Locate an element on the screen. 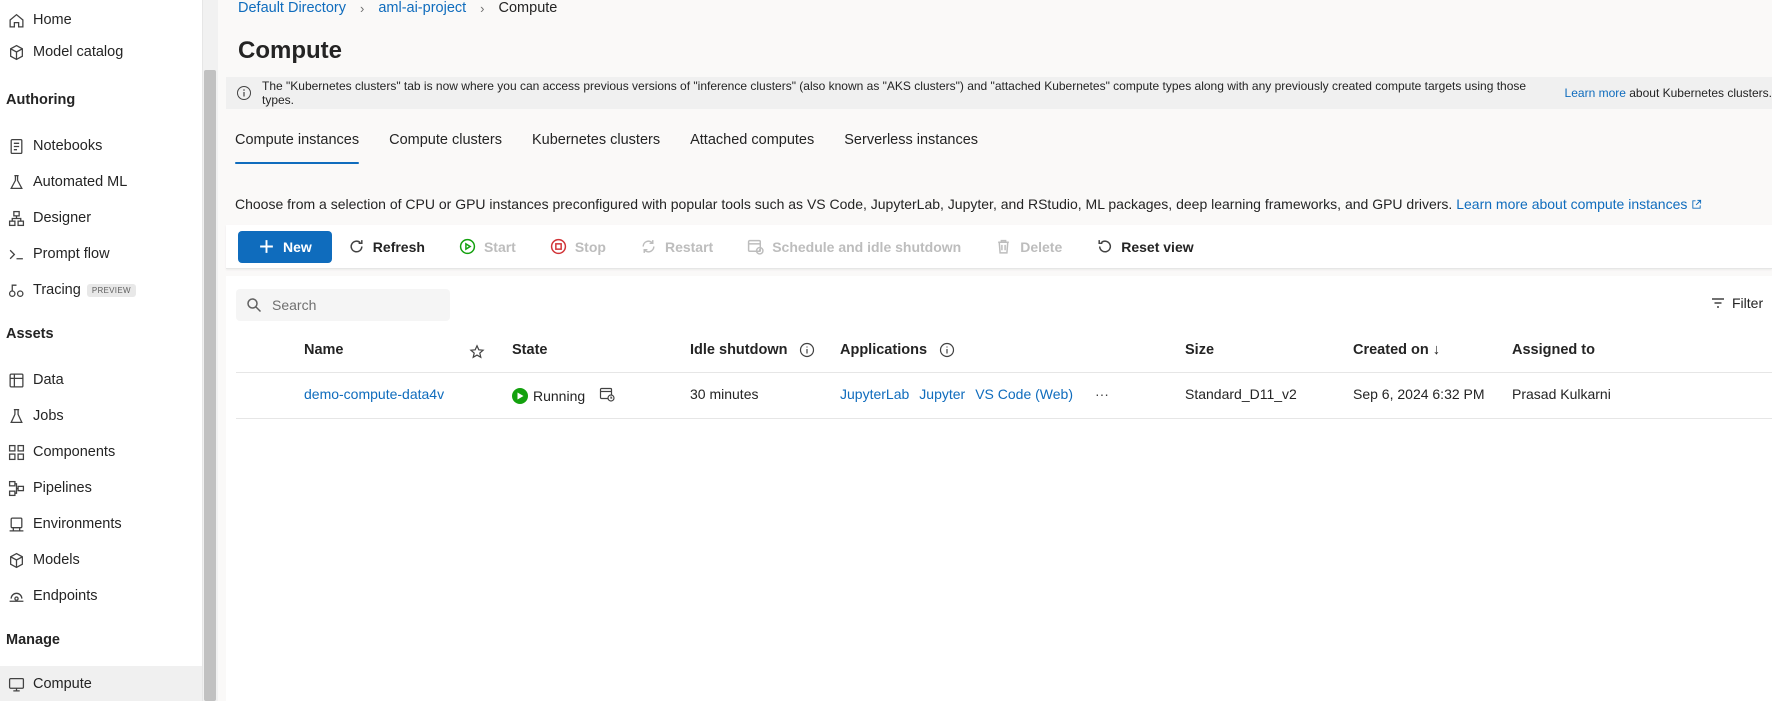  stop-button: Stop is located at coordinates (578, 247).